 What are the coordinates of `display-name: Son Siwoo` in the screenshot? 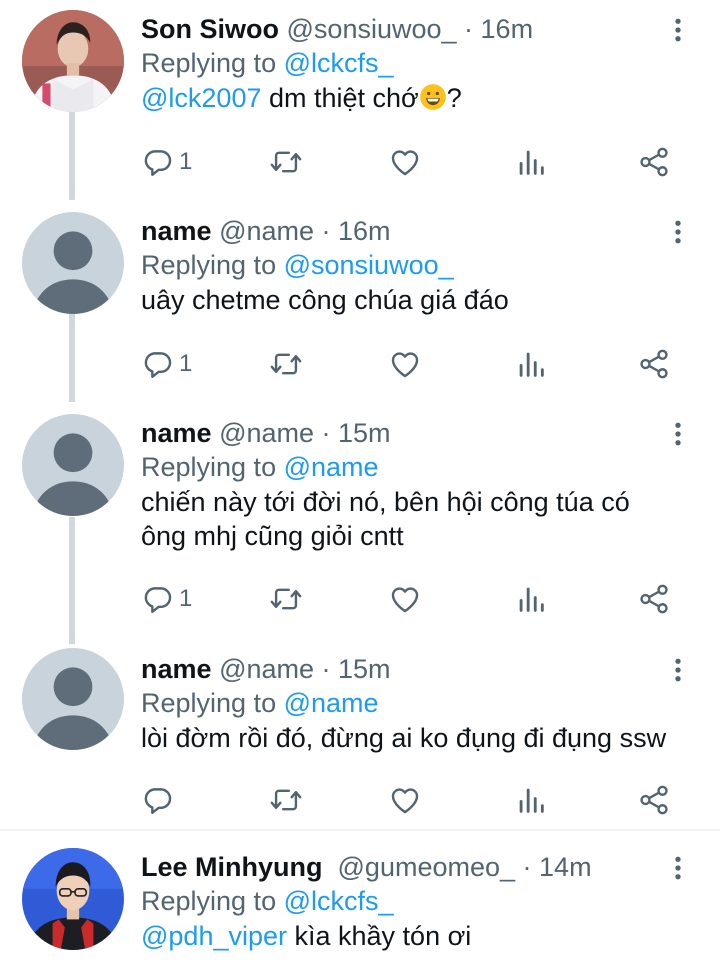 It's located at (210, 29).